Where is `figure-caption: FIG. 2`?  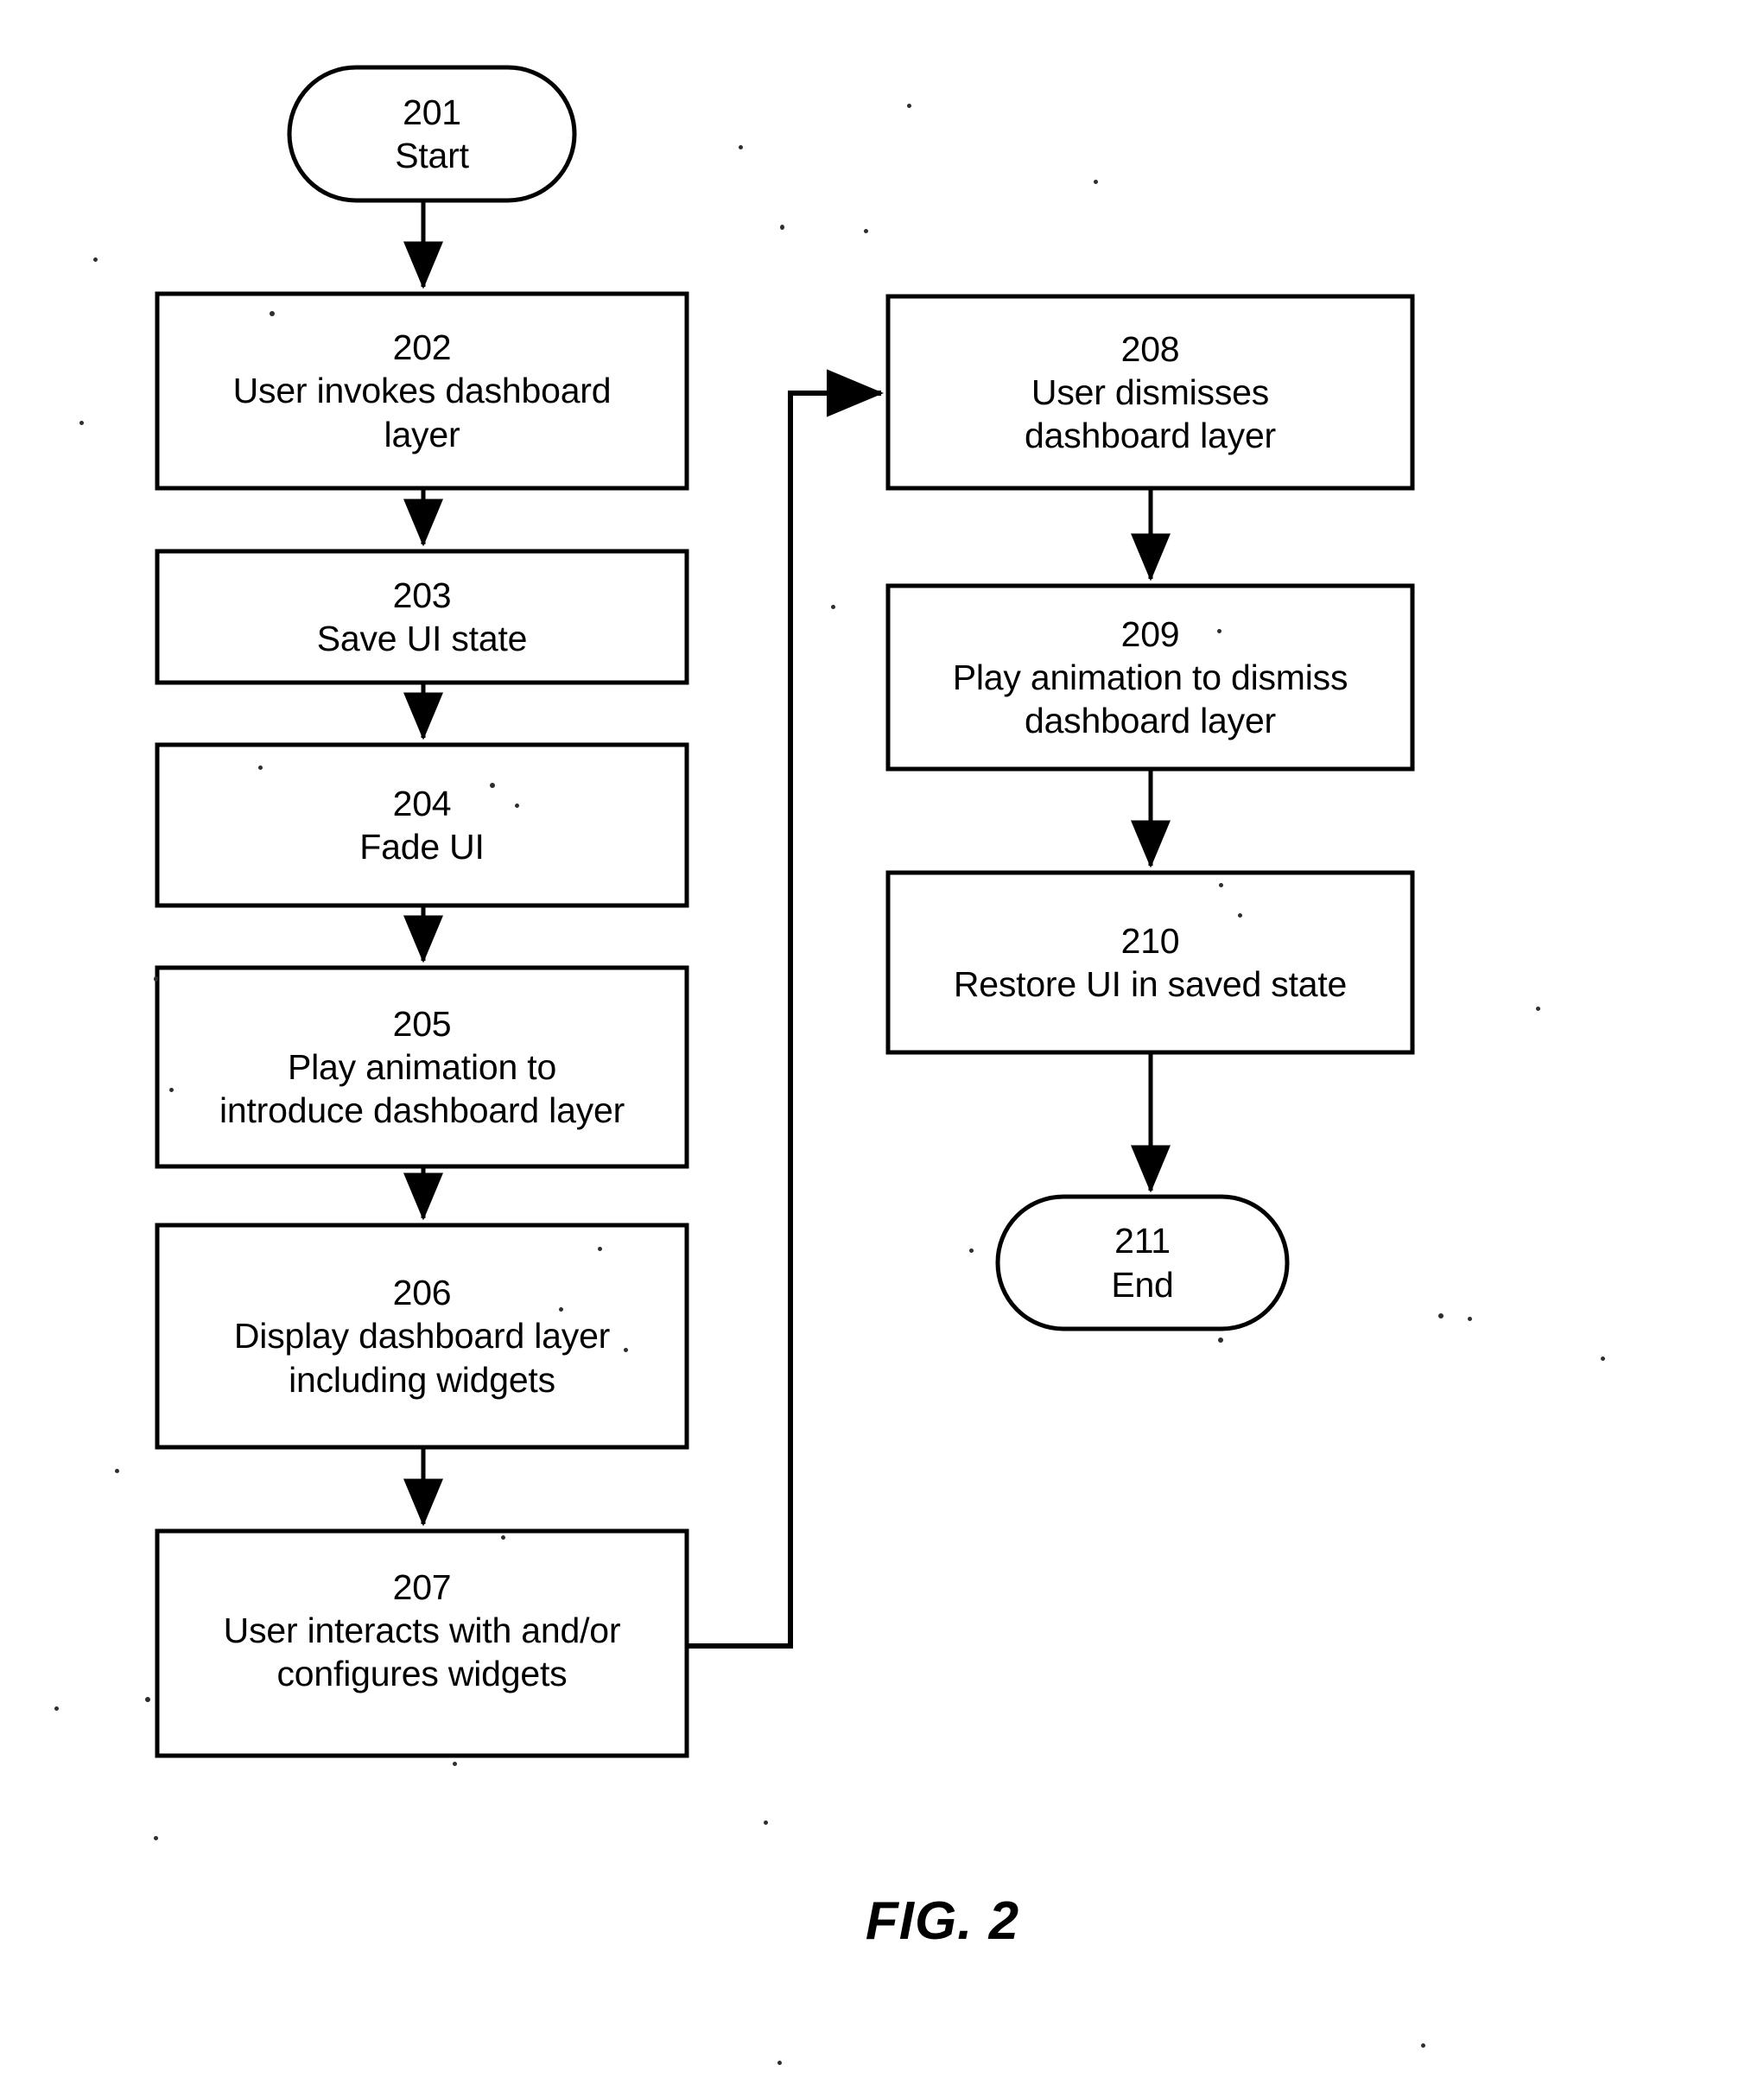 figure-caption: FIG. 2 is located at coordinates (882, 1921).